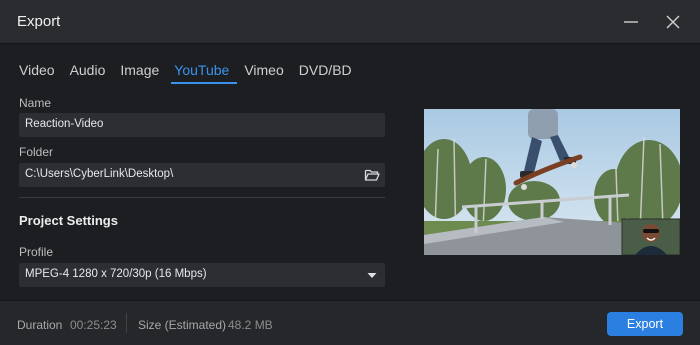 The image size is (700, 345). Describe the element at coordinates (204, 72) in the screenshot. I see `tab-youtube: YouTube` at that location.